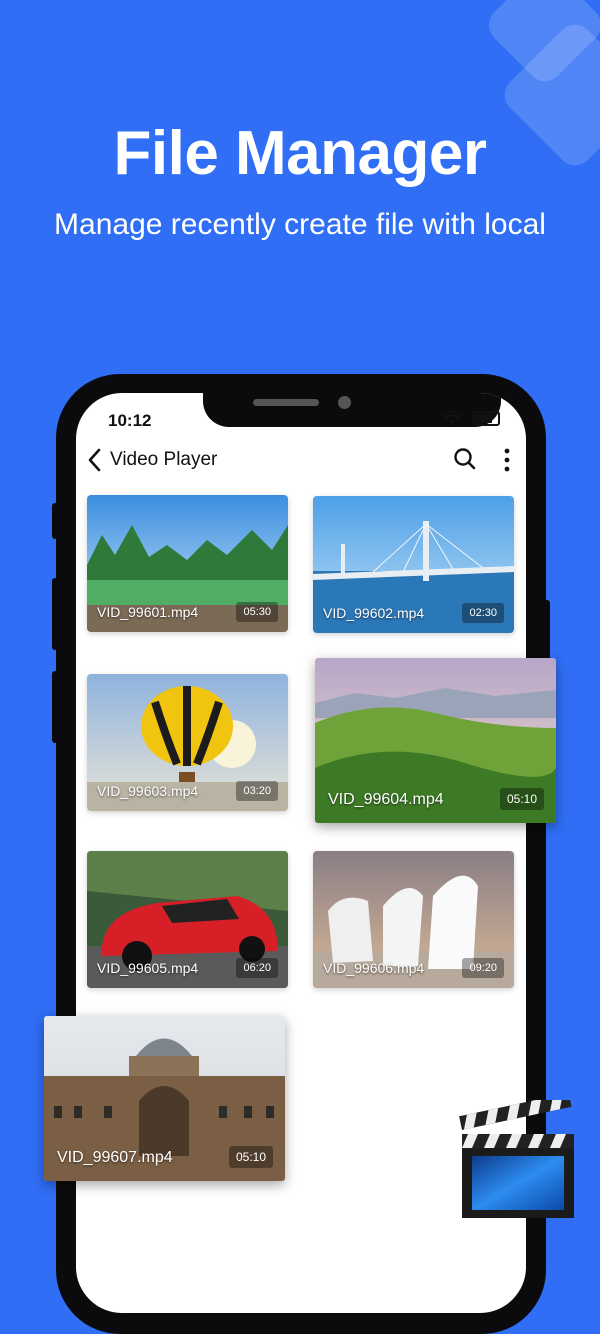  Describe the element at coordinates (452, 418) in the screenshot. I see `wifi-icon` at that location.